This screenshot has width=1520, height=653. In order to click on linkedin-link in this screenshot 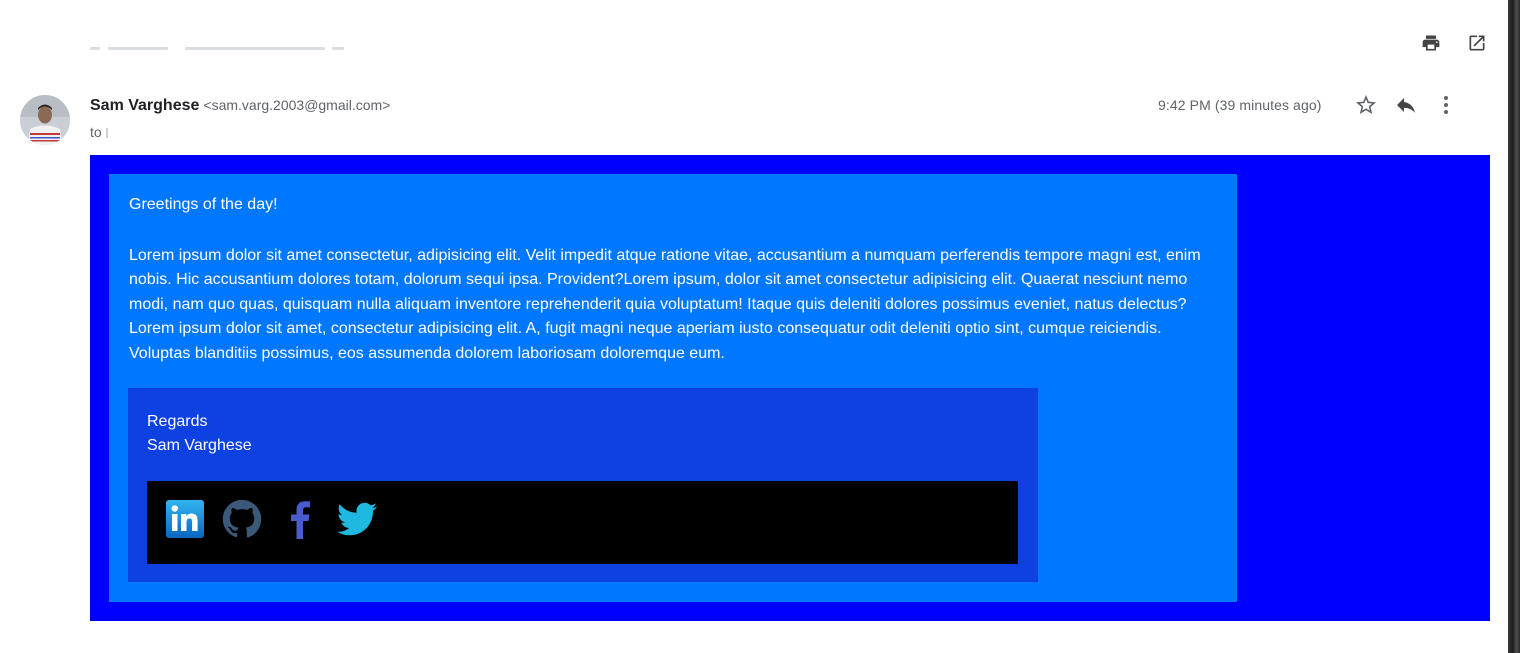, I will do `click(185, 519)`.